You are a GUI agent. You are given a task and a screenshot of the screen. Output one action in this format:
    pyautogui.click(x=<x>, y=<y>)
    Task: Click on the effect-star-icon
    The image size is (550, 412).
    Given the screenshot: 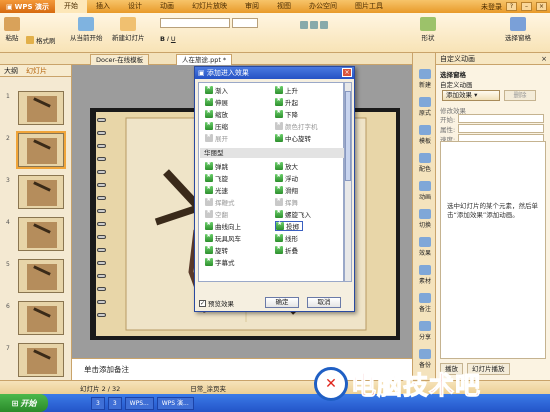 What is the action you would take?
    pyautogui.click(x=279, y=237)
    